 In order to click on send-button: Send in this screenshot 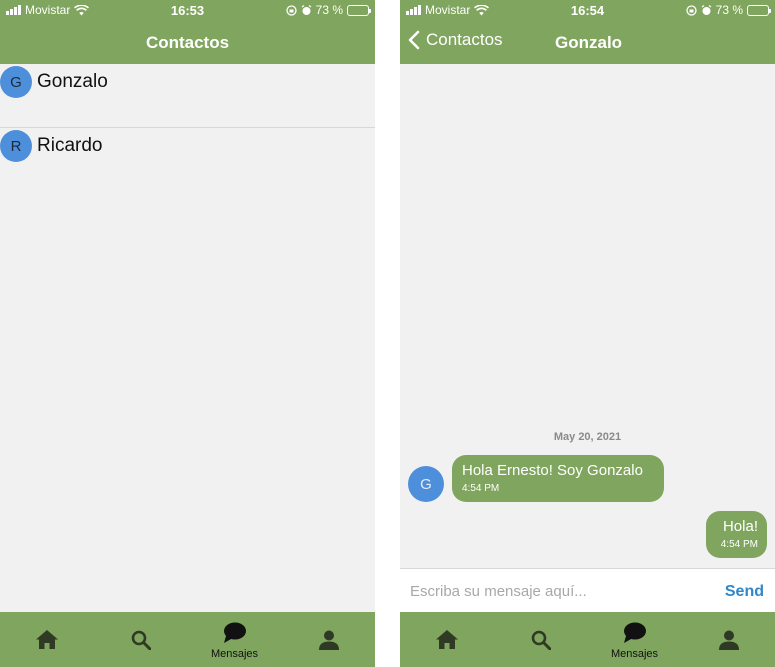, I will do `click(744, 592)`.